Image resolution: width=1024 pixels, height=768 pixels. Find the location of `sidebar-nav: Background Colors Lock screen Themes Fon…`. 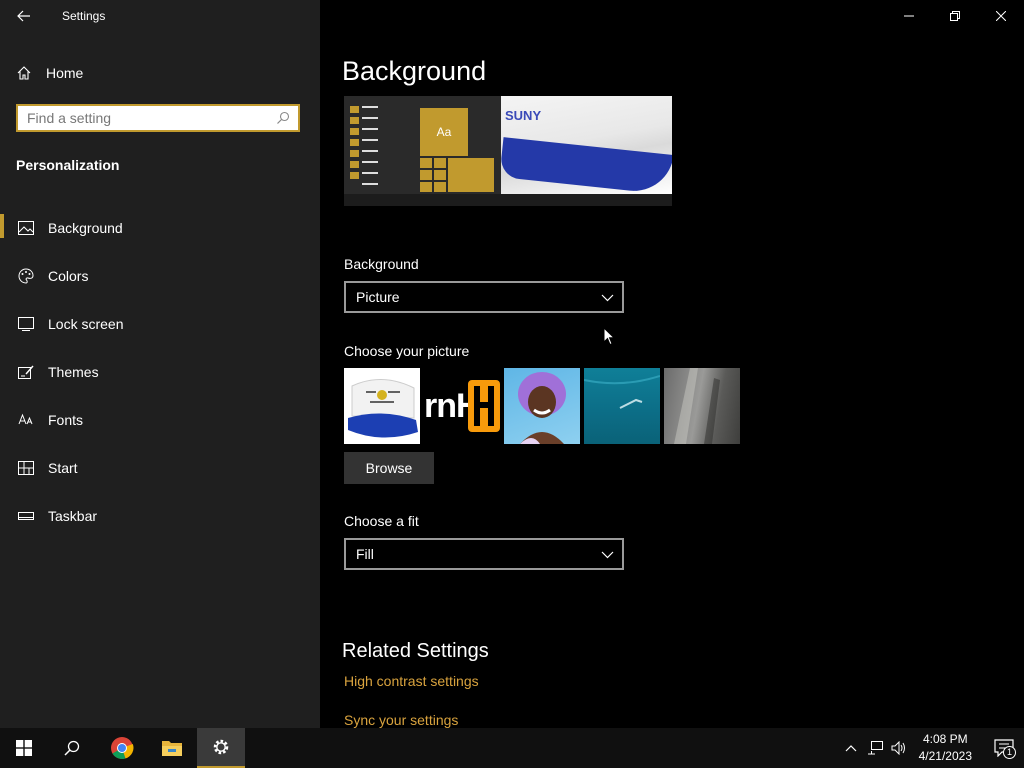

sidebar-nav: Background Colors Lock screen Themes Fon… is located at coordinates (160, 372).